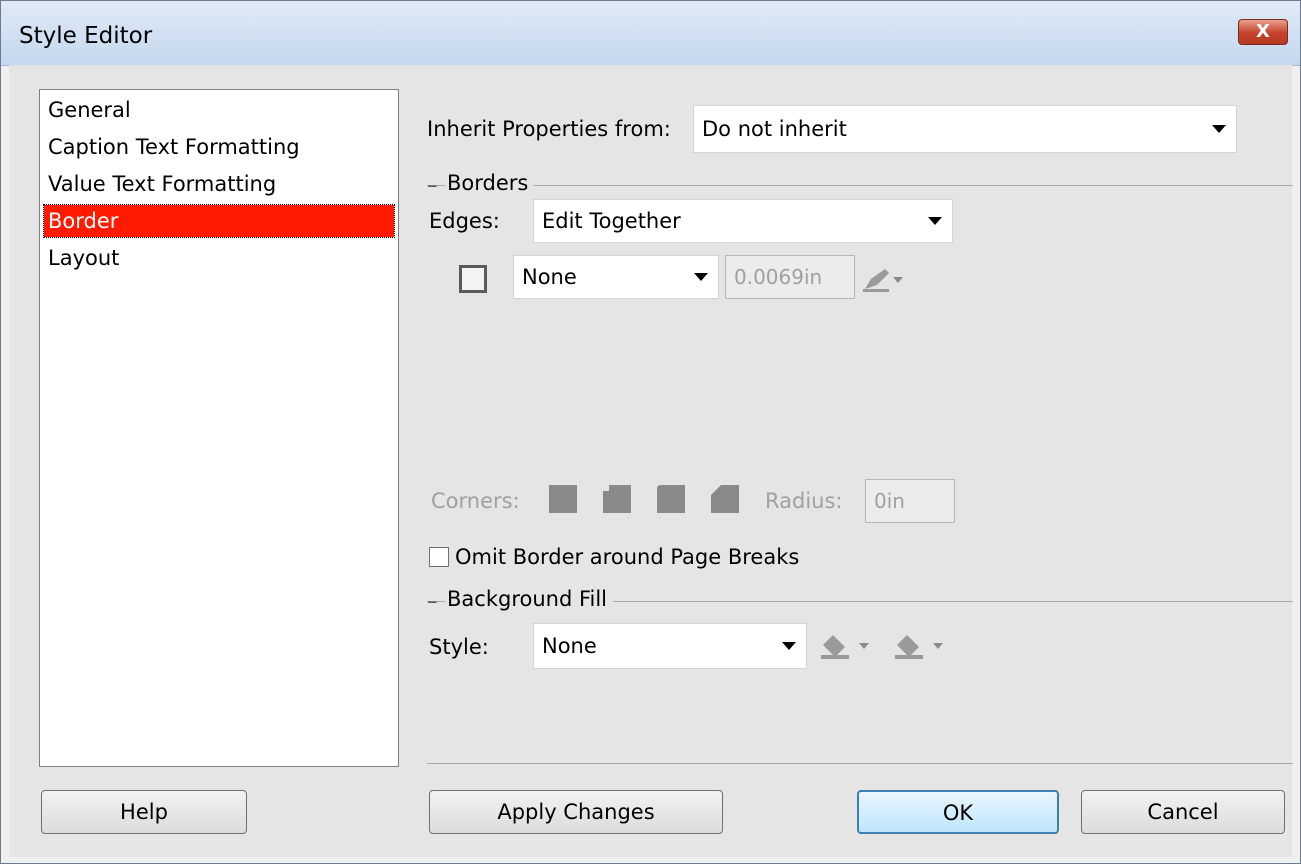 This screenshot has height=864, width=1301. I want to click on inherit-label: Inherit Properties from:, so click(549, 129).